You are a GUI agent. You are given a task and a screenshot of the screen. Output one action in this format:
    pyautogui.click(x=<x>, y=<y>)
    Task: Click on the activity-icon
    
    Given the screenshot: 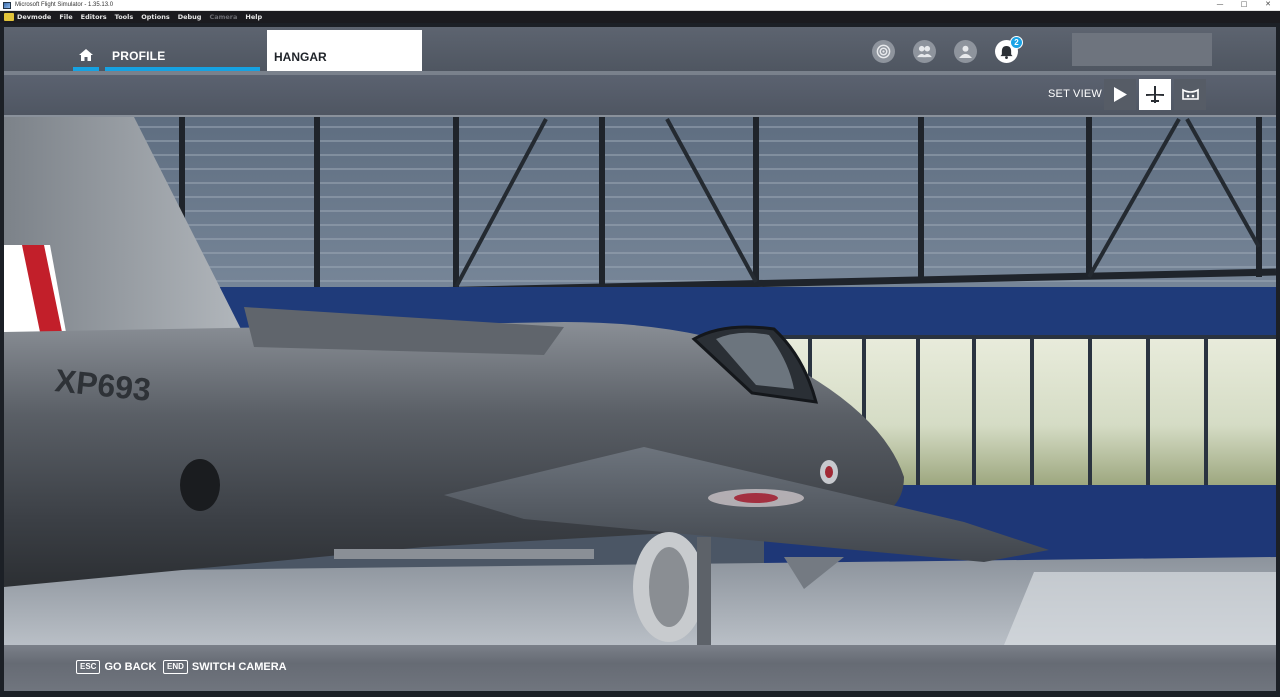 What is the action you would take?
    pyautogui.click(x=883, y=51)
    